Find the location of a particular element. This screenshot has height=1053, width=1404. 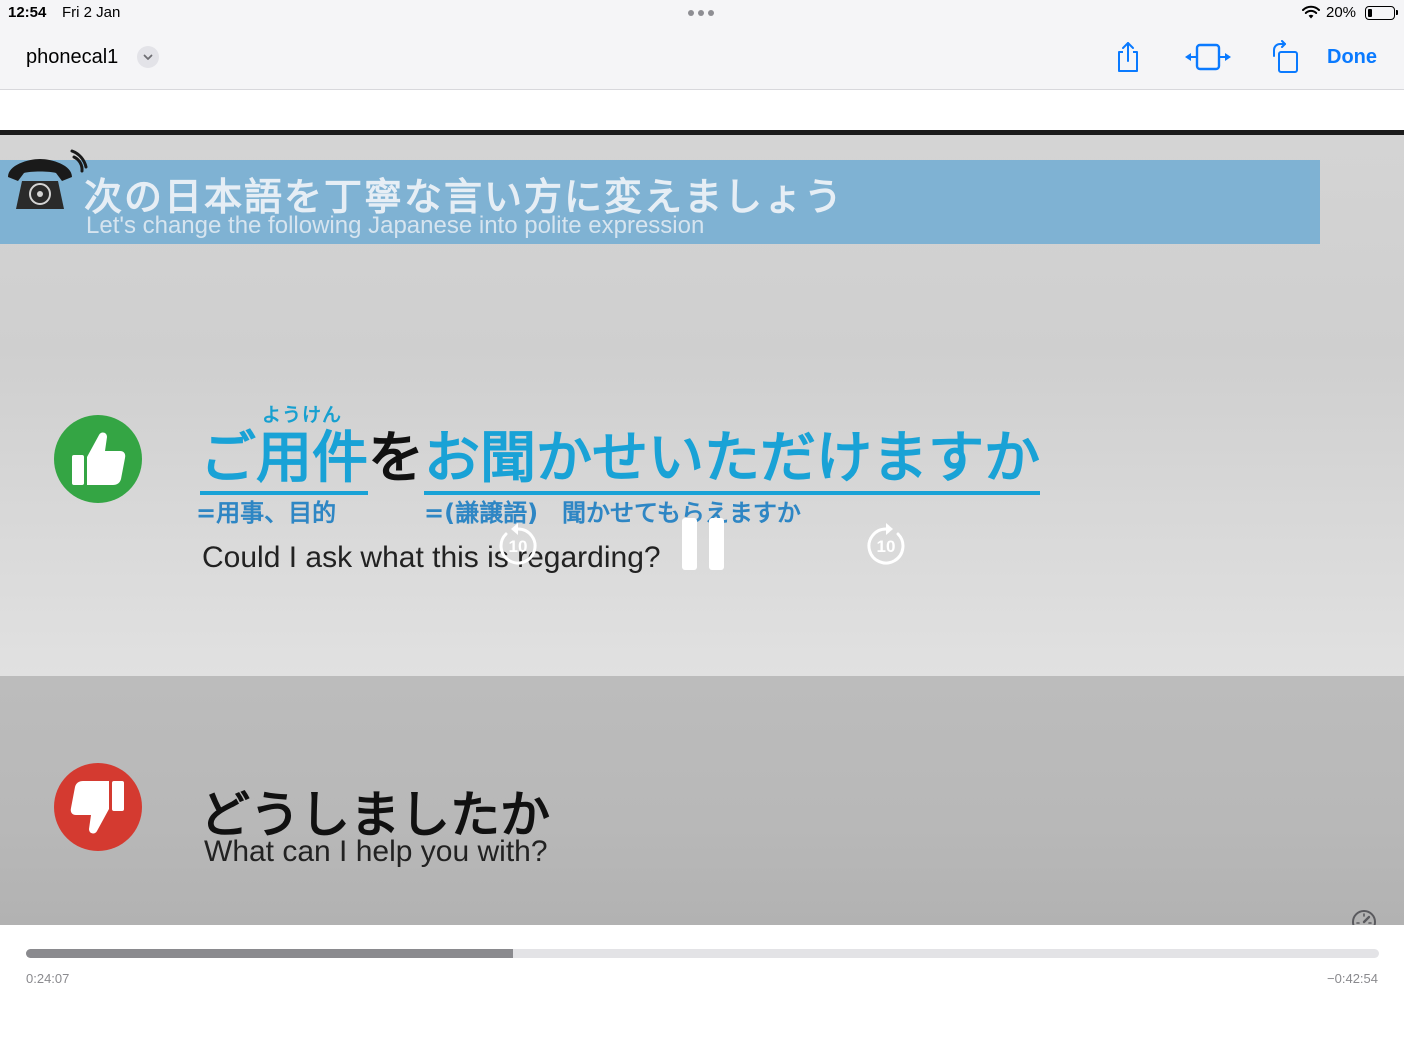

skip-back-seconds: 10 is located at coordinates (518, 546).